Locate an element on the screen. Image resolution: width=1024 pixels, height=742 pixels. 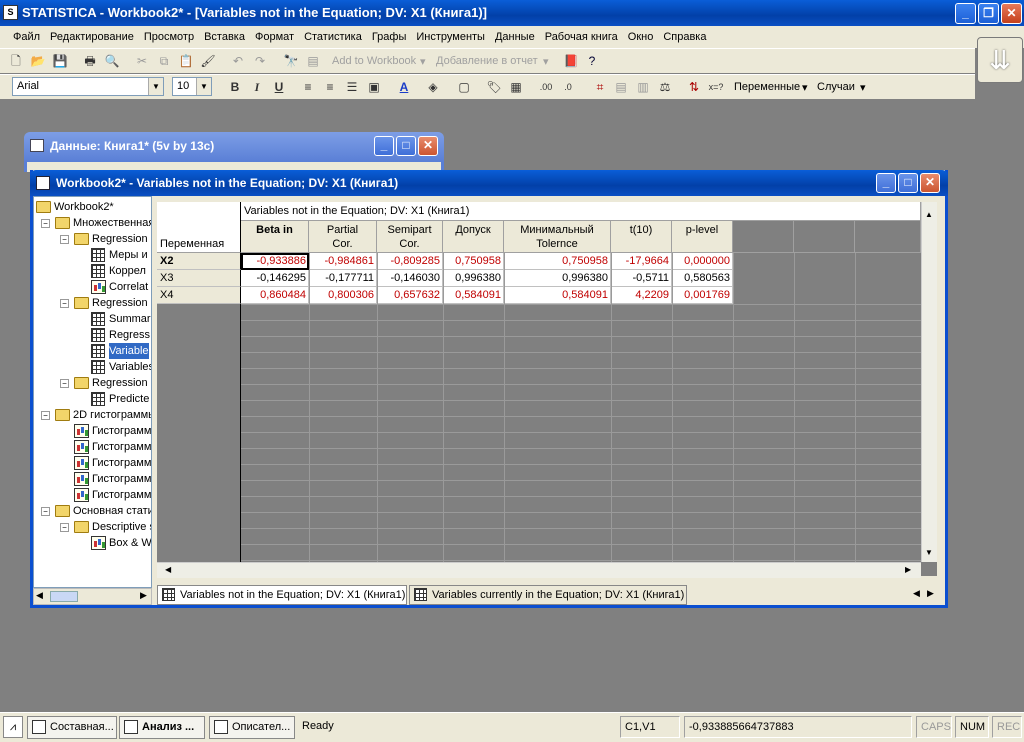
fill-color-icon: ◈ is located at coordinates (433, 87).